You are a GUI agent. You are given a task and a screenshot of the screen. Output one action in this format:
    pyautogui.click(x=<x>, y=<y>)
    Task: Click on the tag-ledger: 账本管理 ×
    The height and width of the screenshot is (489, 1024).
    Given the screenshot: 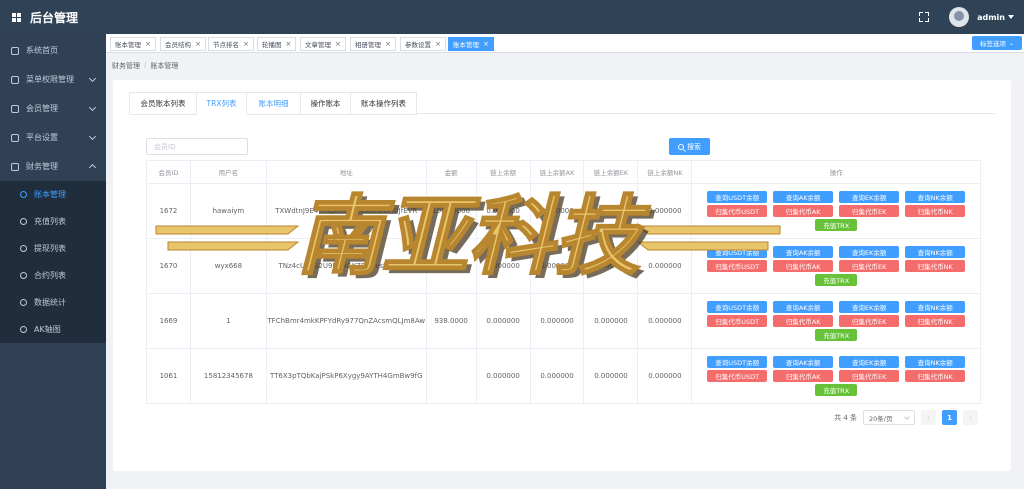 What is the action you would take?
    pyautogui.click(x=133, y=44)
    